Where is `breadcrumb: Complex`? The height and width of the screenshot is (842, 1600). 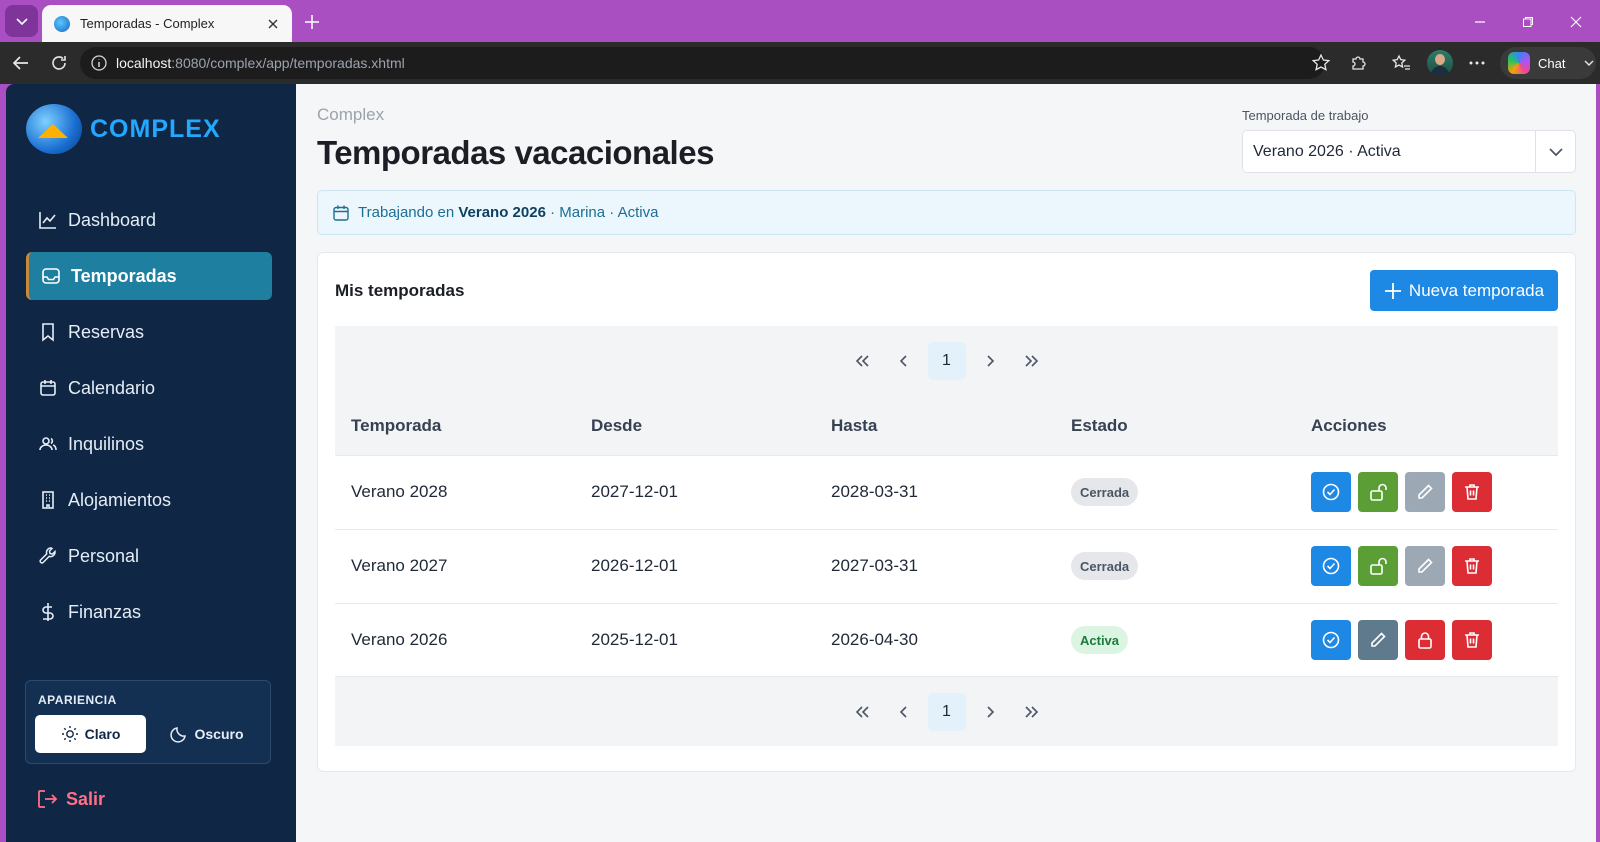 breadcrumb: Complex is located at coordinates (350, 115).